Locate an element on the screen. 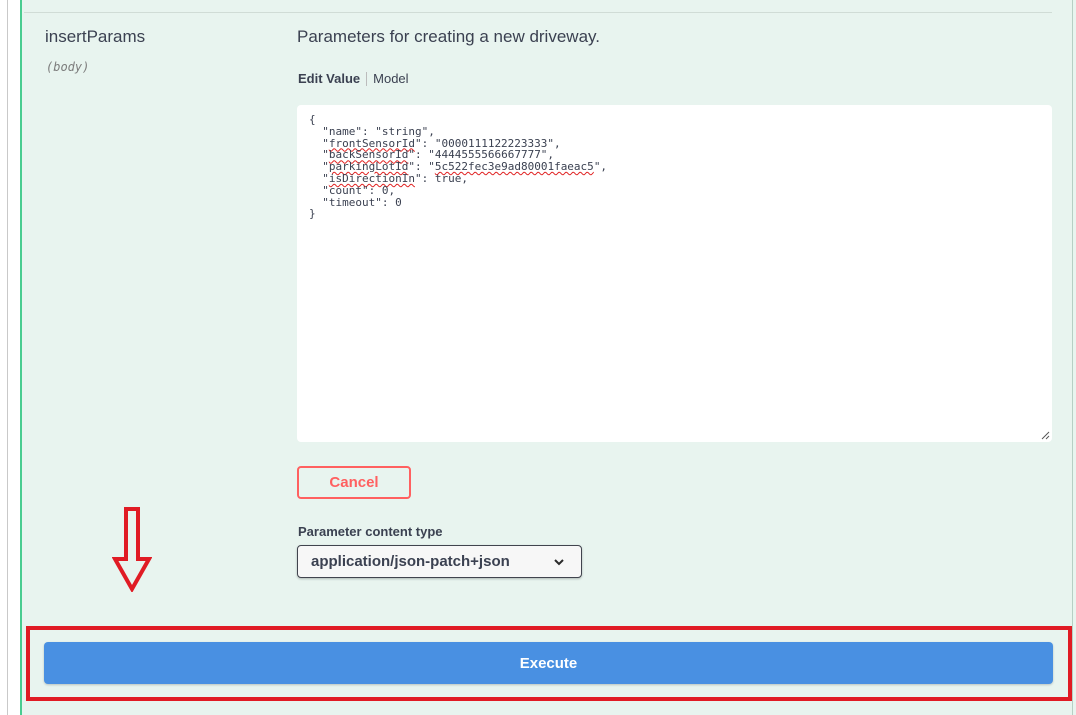 Image resolution: width=1076 pixels, height=715 pixels. content-type-select: application/json-patch+json is located at coordinates (439, 561).